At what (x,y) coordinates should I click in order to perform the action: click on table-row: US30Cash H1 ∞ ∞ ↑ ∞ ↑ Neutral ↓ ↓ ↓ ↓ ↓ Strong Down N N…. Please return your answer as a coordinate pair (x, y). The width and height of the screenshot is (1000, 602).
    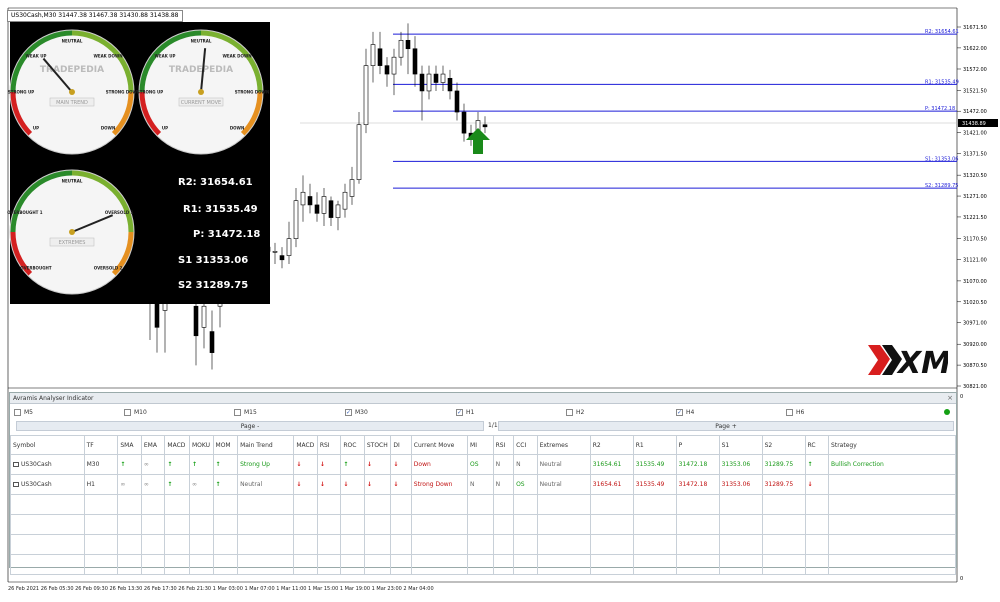
    Looking at the image, I should click on (483, 484).